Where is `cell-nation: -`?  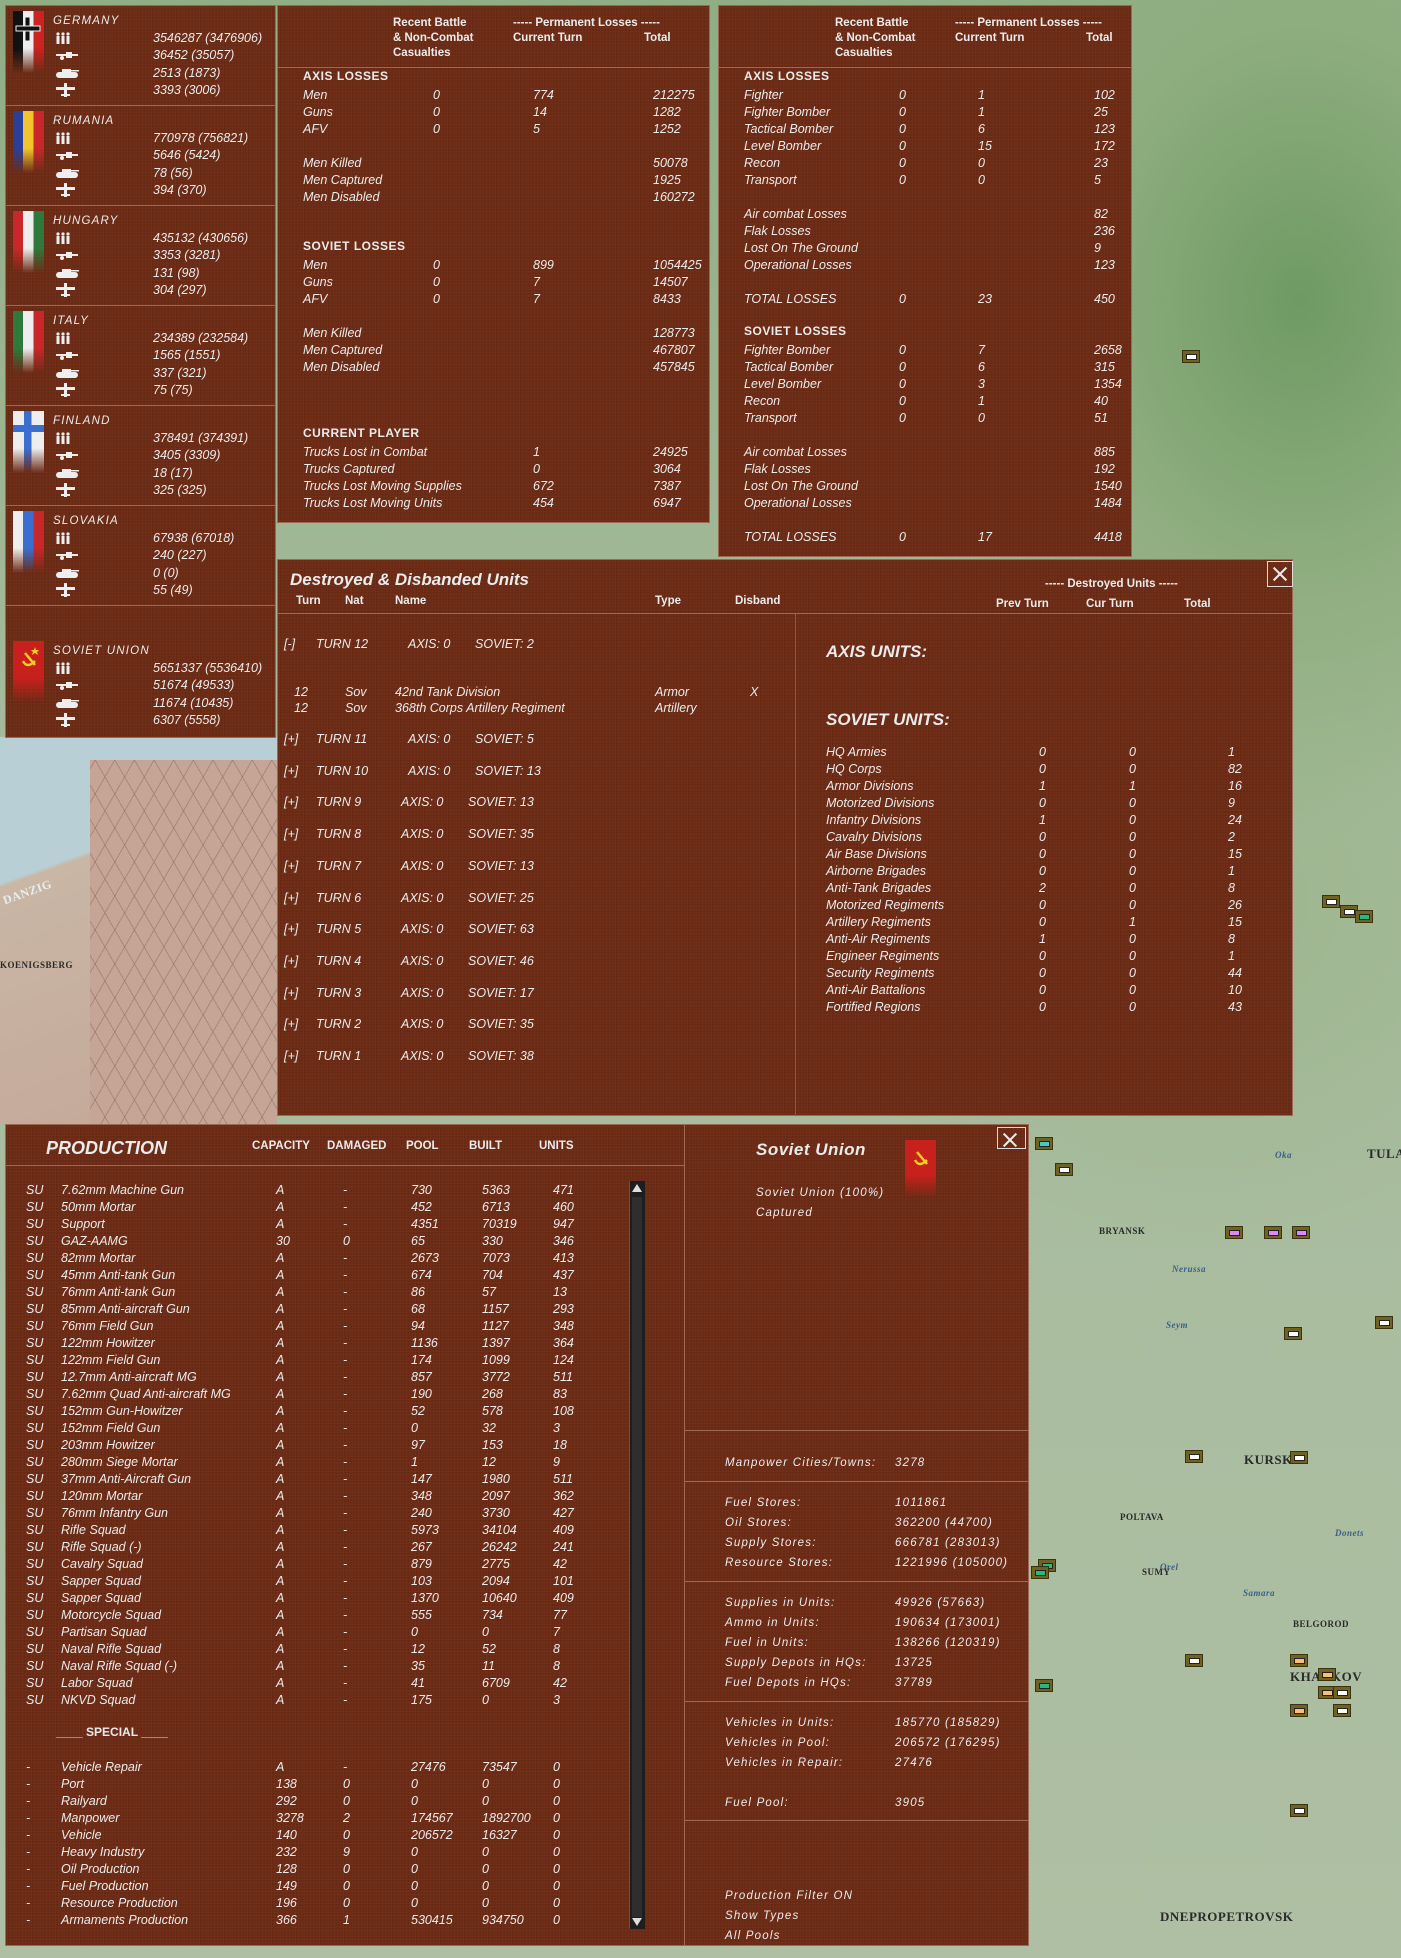
cell-nation: - is located at coordinates (28, 1835).